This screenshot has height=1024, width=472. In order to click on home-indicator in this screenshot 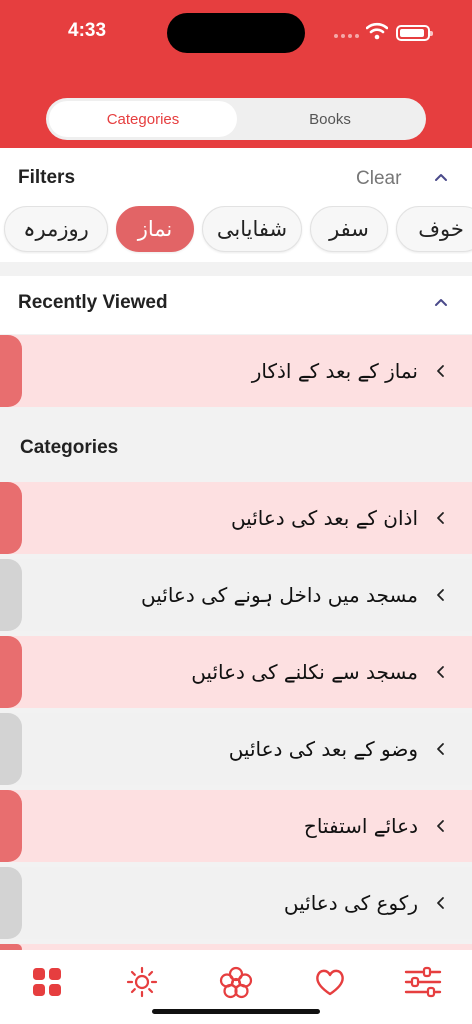, I will do `click(236, 1011)`.